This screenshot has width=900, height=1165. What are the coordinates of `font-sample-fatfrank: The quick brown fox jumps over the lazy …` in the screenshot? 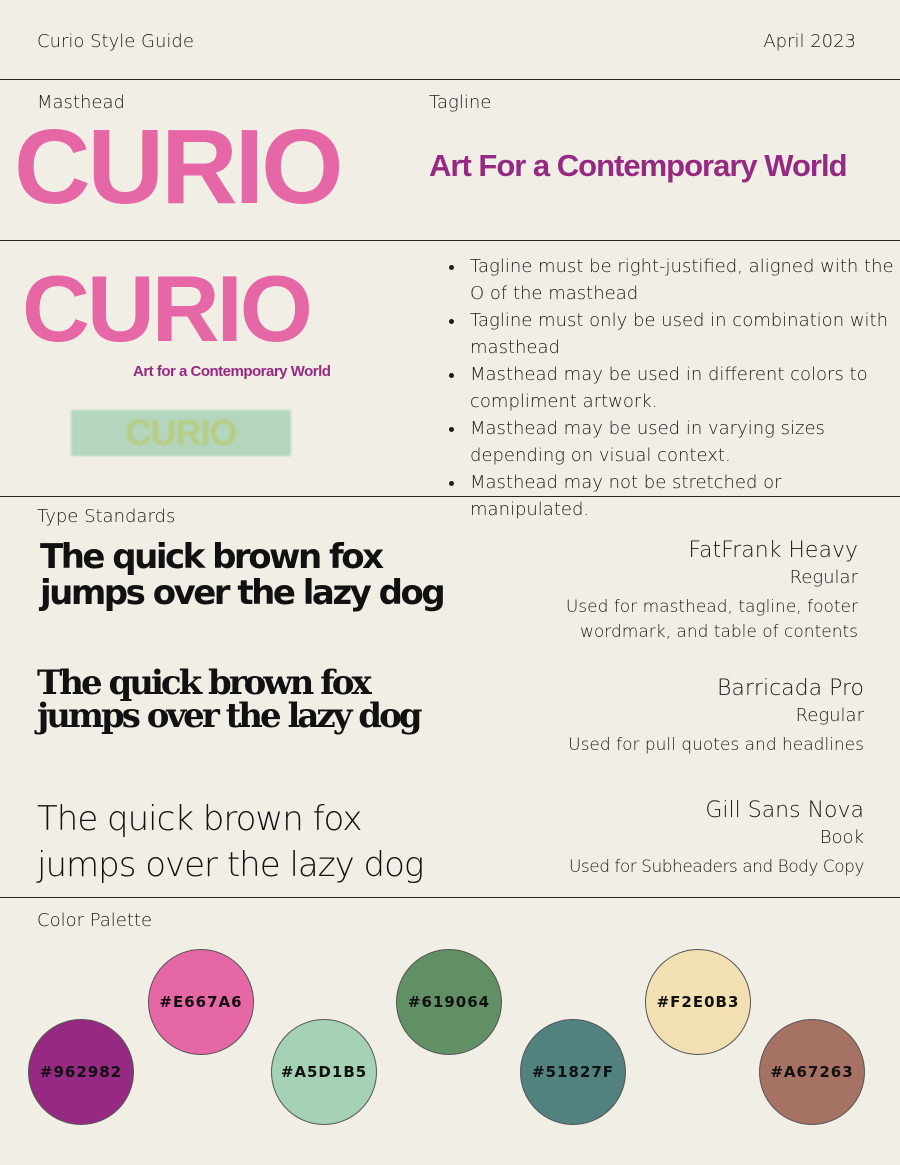 It's located at (243, 575).